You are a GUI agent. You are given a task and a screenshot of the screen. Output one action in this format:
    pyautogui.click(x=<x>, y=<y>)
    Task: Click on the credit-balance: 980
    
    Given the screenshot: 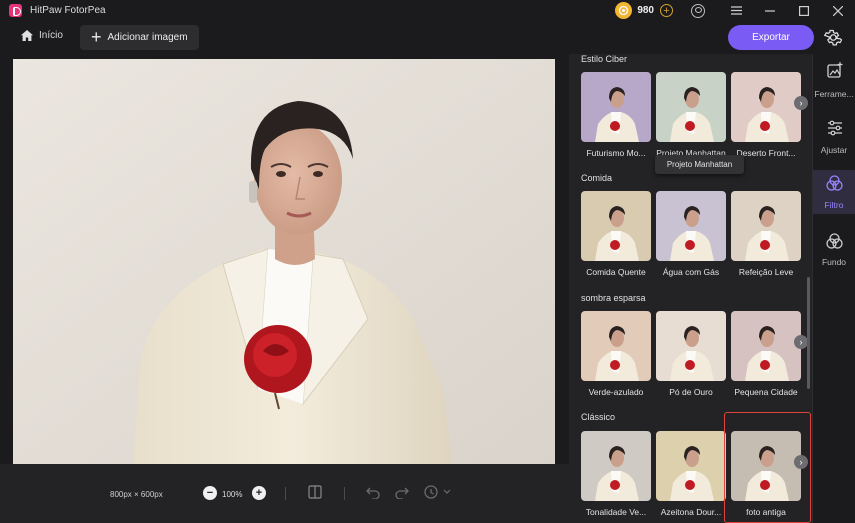 What is the action you would take?
    pyautogui.click(x=645, y=10)
    